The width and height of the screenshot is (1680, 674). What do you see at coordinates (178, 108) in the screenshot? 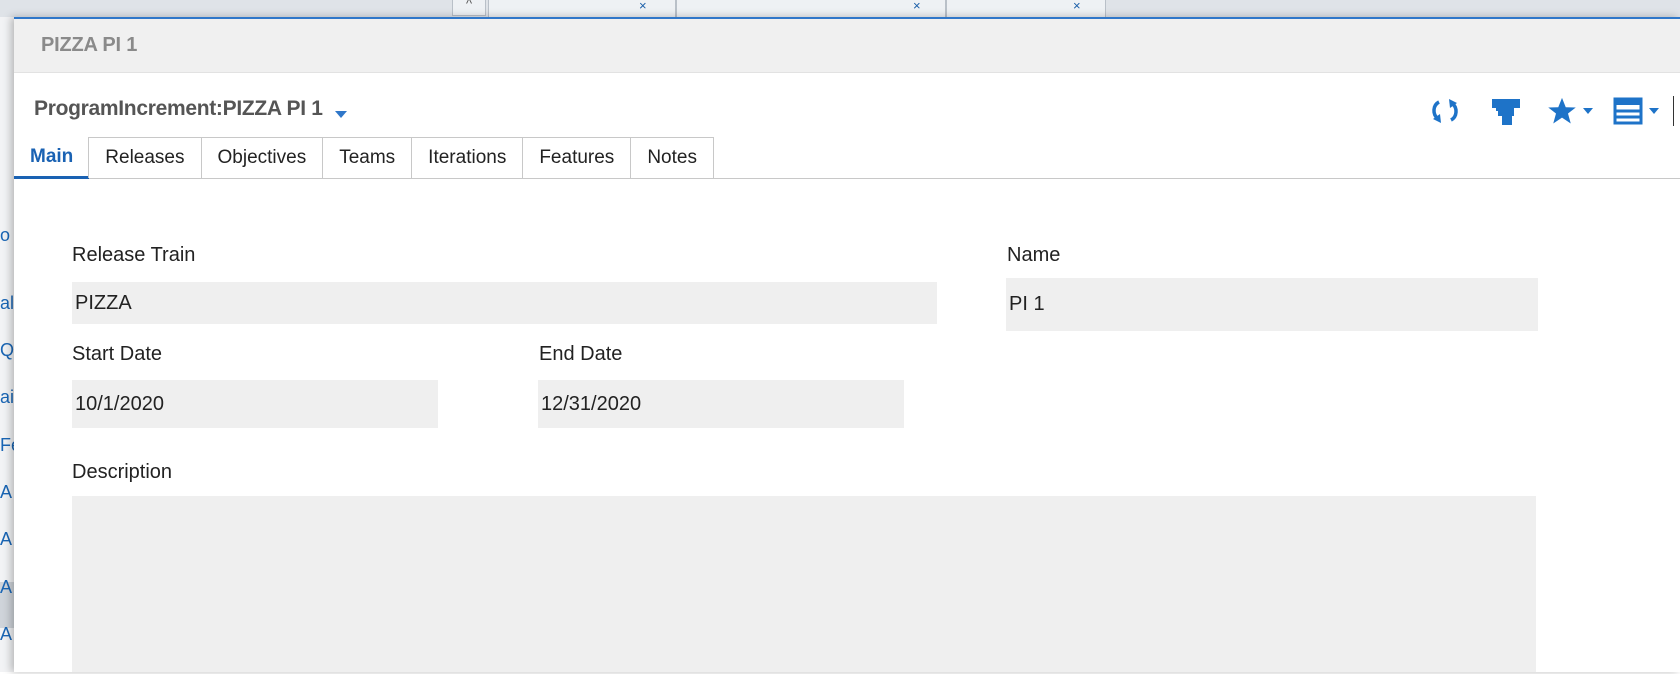
I see `record-title-text: ProgramIncrement:PIZZA PI 1` at bounding box center [178, 108].